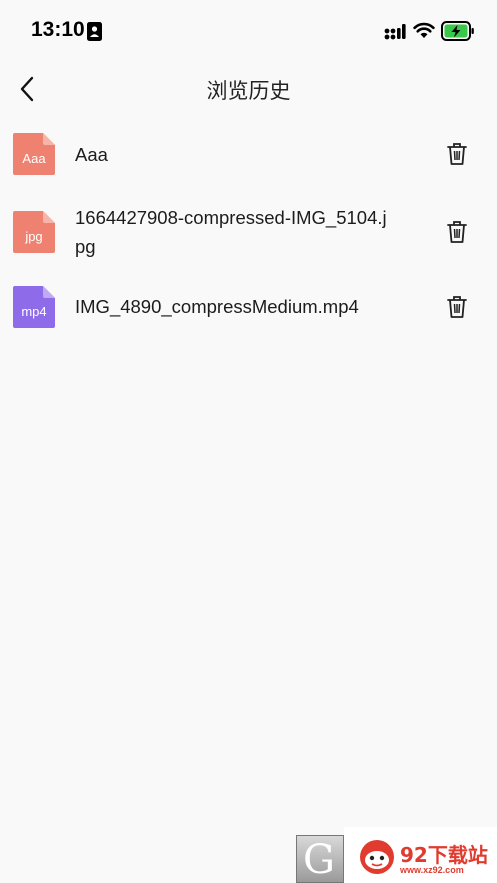  Describe the element at coordinates (248, 31) in the screenshot. I see `status-bar: 13:10` at that location.